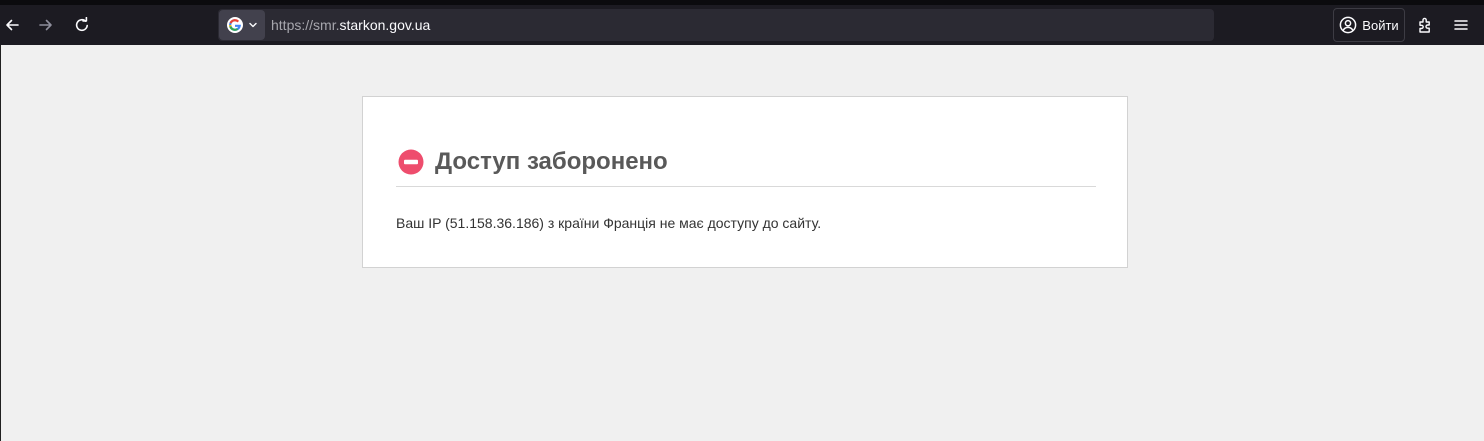 This screenshot has height=441, width=1484. Describe the element at coordinates (411, 162) in the screenshot. I see `no-entry-icon` at that location.